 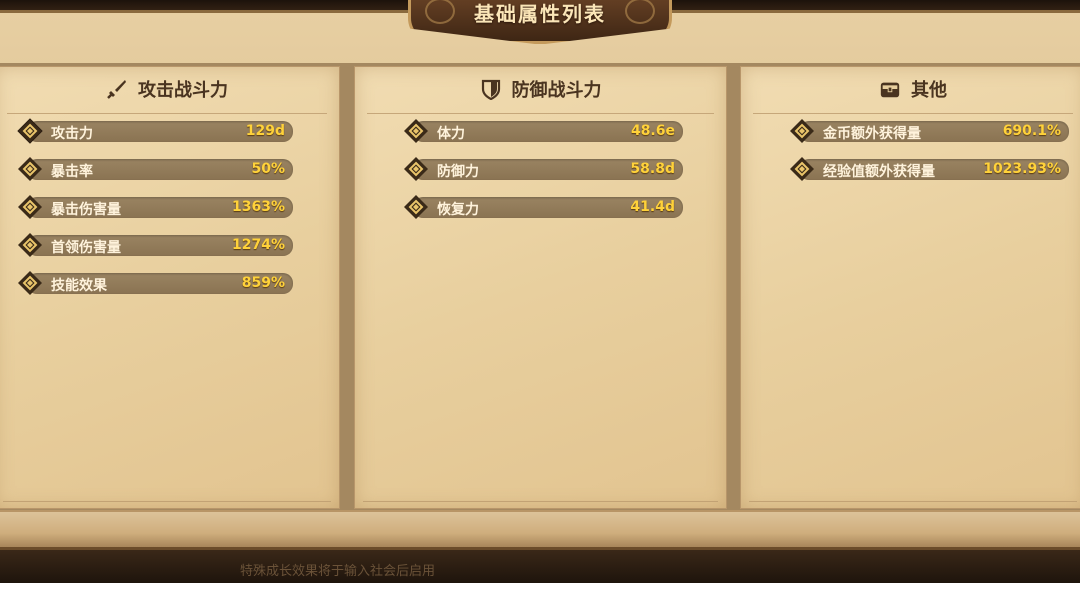 What do you see at coordinates (540, 594) in the screenshot?
I see `blank-area` at bounding box center [540, 594].